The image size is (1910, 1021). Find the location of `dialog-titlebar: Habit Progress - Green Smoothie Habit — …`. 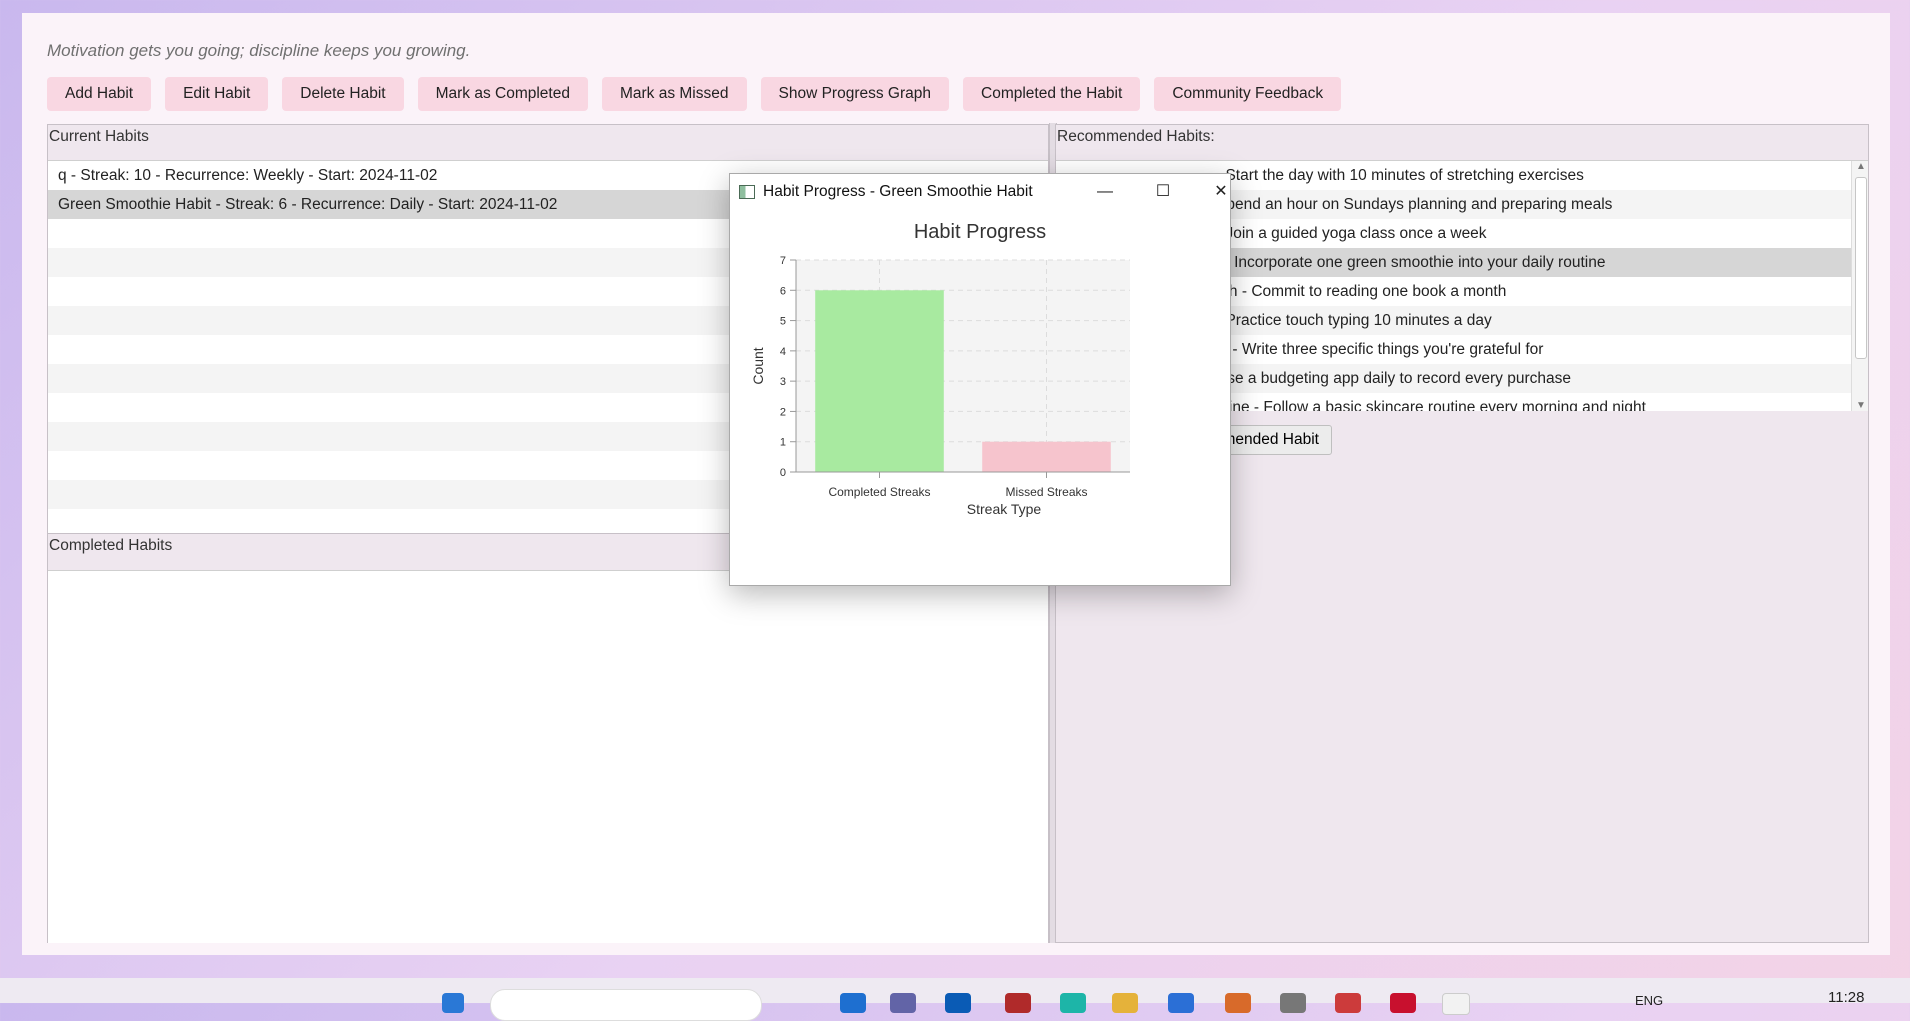

dialog-titlebar: Habit Progress - Green Smoothie Habit — … is located at coordinates (980, 192).